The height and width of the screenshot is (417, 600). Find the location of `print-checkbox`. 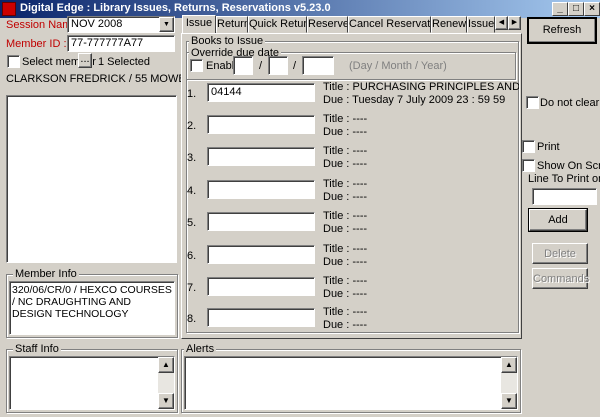

print-checkbox is located at coordinates (528, 146).